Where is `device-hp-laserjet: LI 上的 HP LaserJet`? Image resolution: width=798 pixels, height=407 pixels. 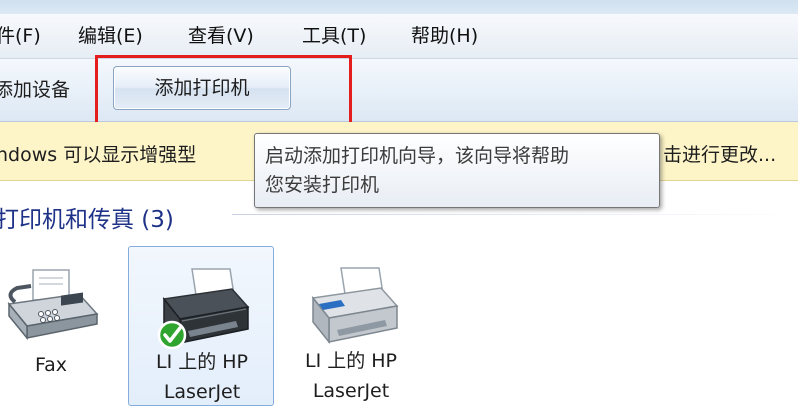
device-hp-laserjet: LI 上的 HP LaserJet is located at coordinates (351, 326).